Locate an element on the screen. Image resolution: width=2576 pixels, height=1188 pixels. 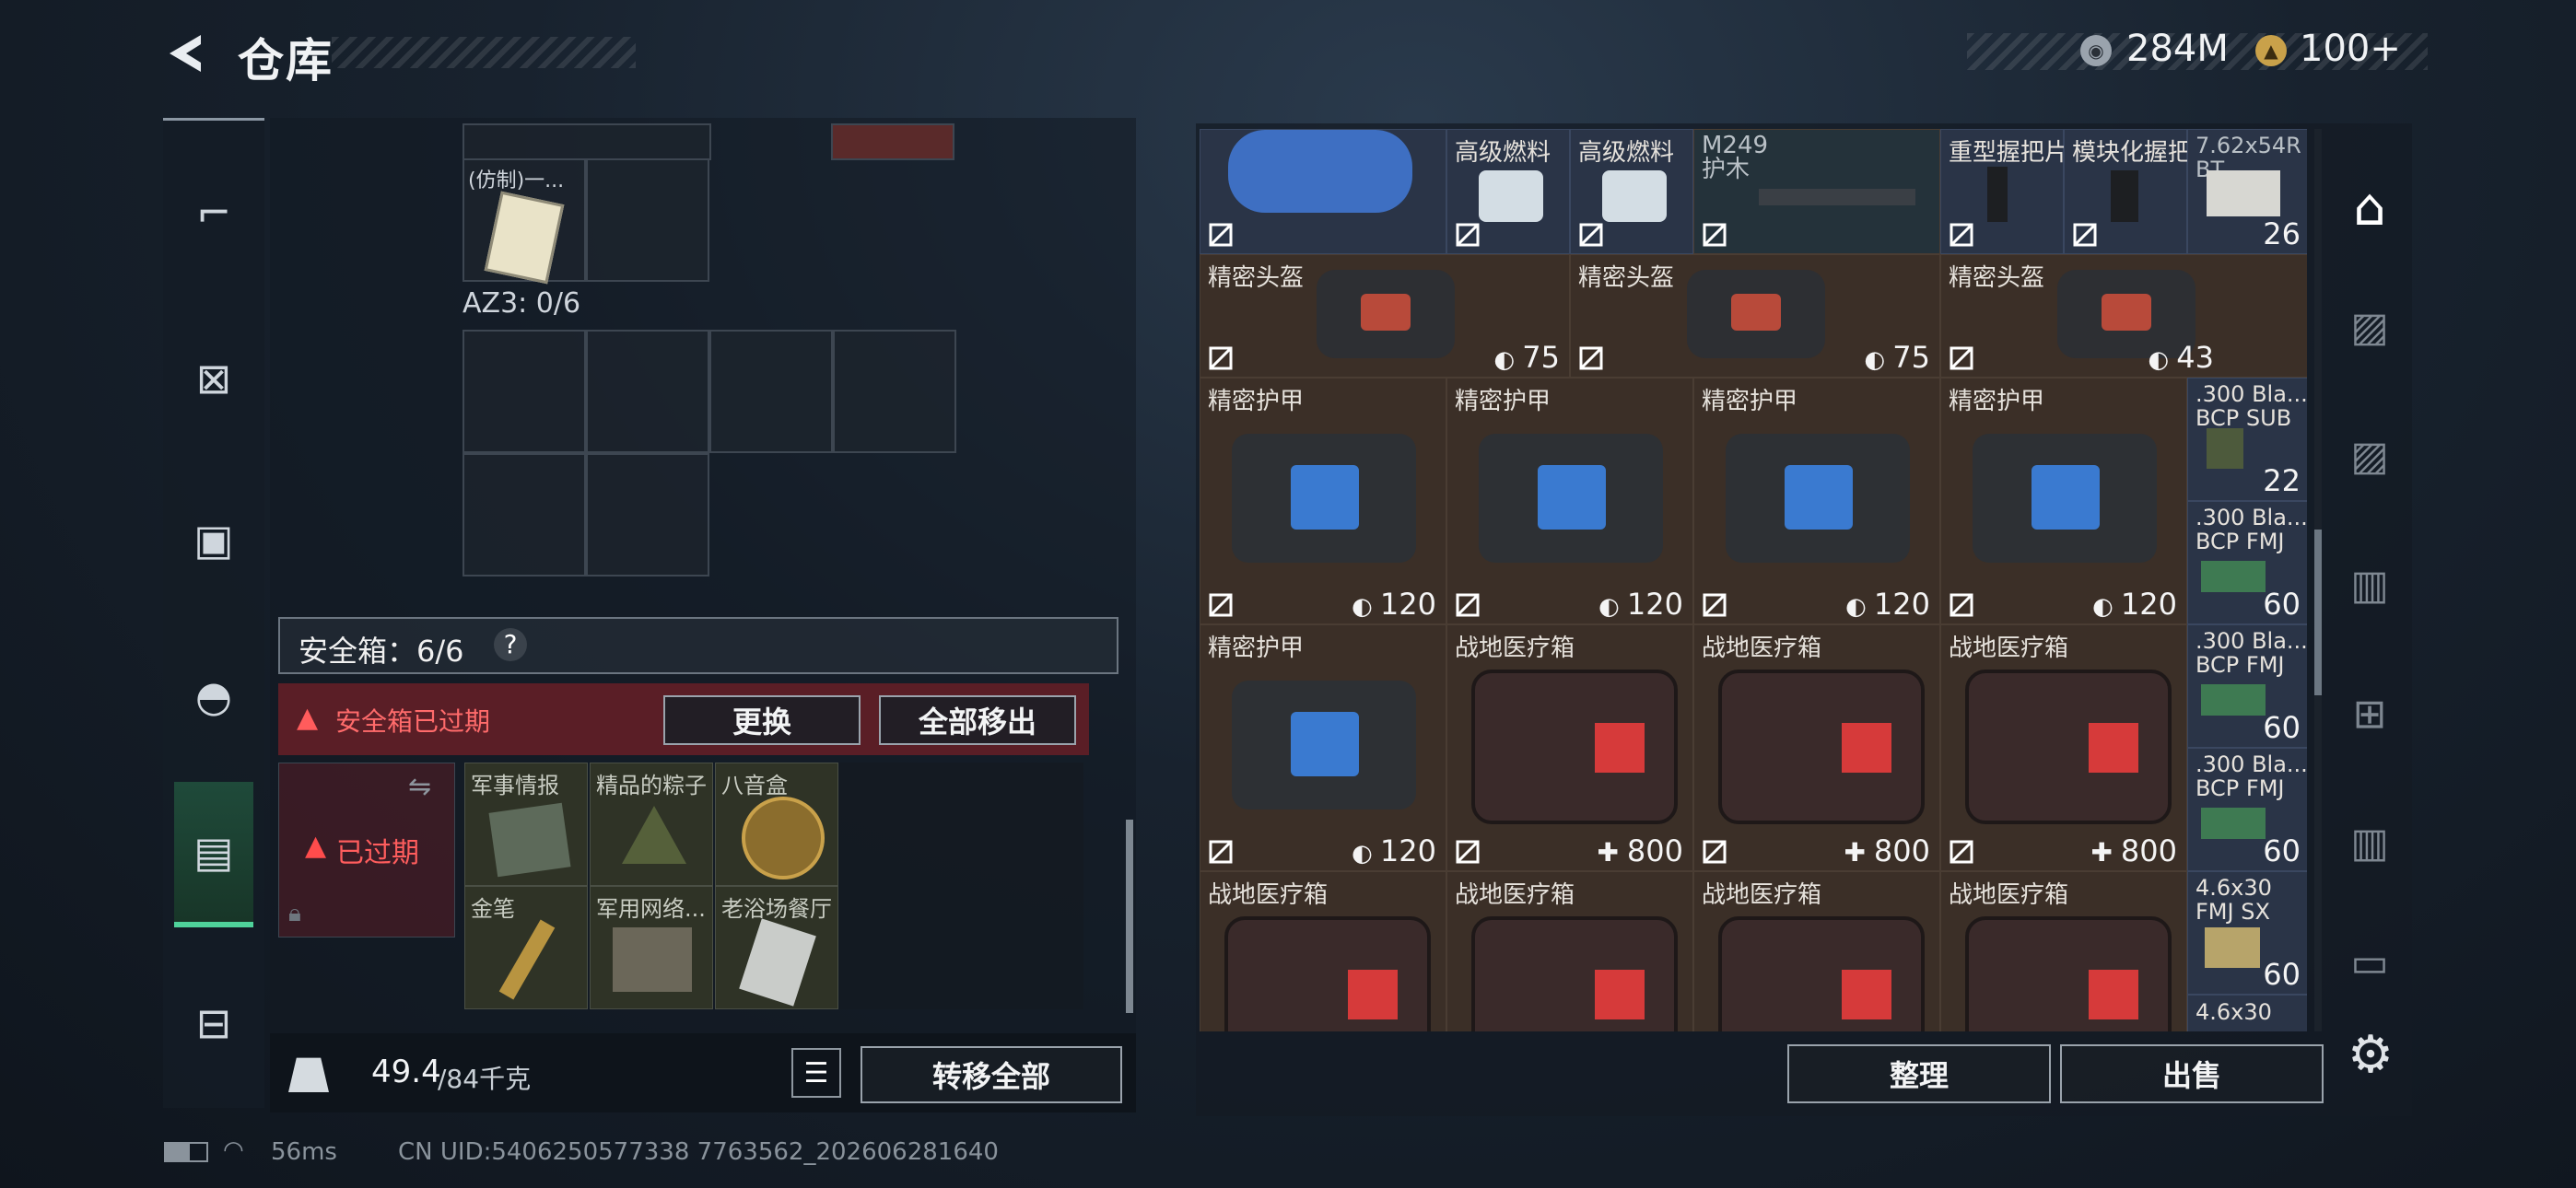
safebox-item: ⇋ ▲ 已过期 🔒︎ is located at coordinates (366, 850).